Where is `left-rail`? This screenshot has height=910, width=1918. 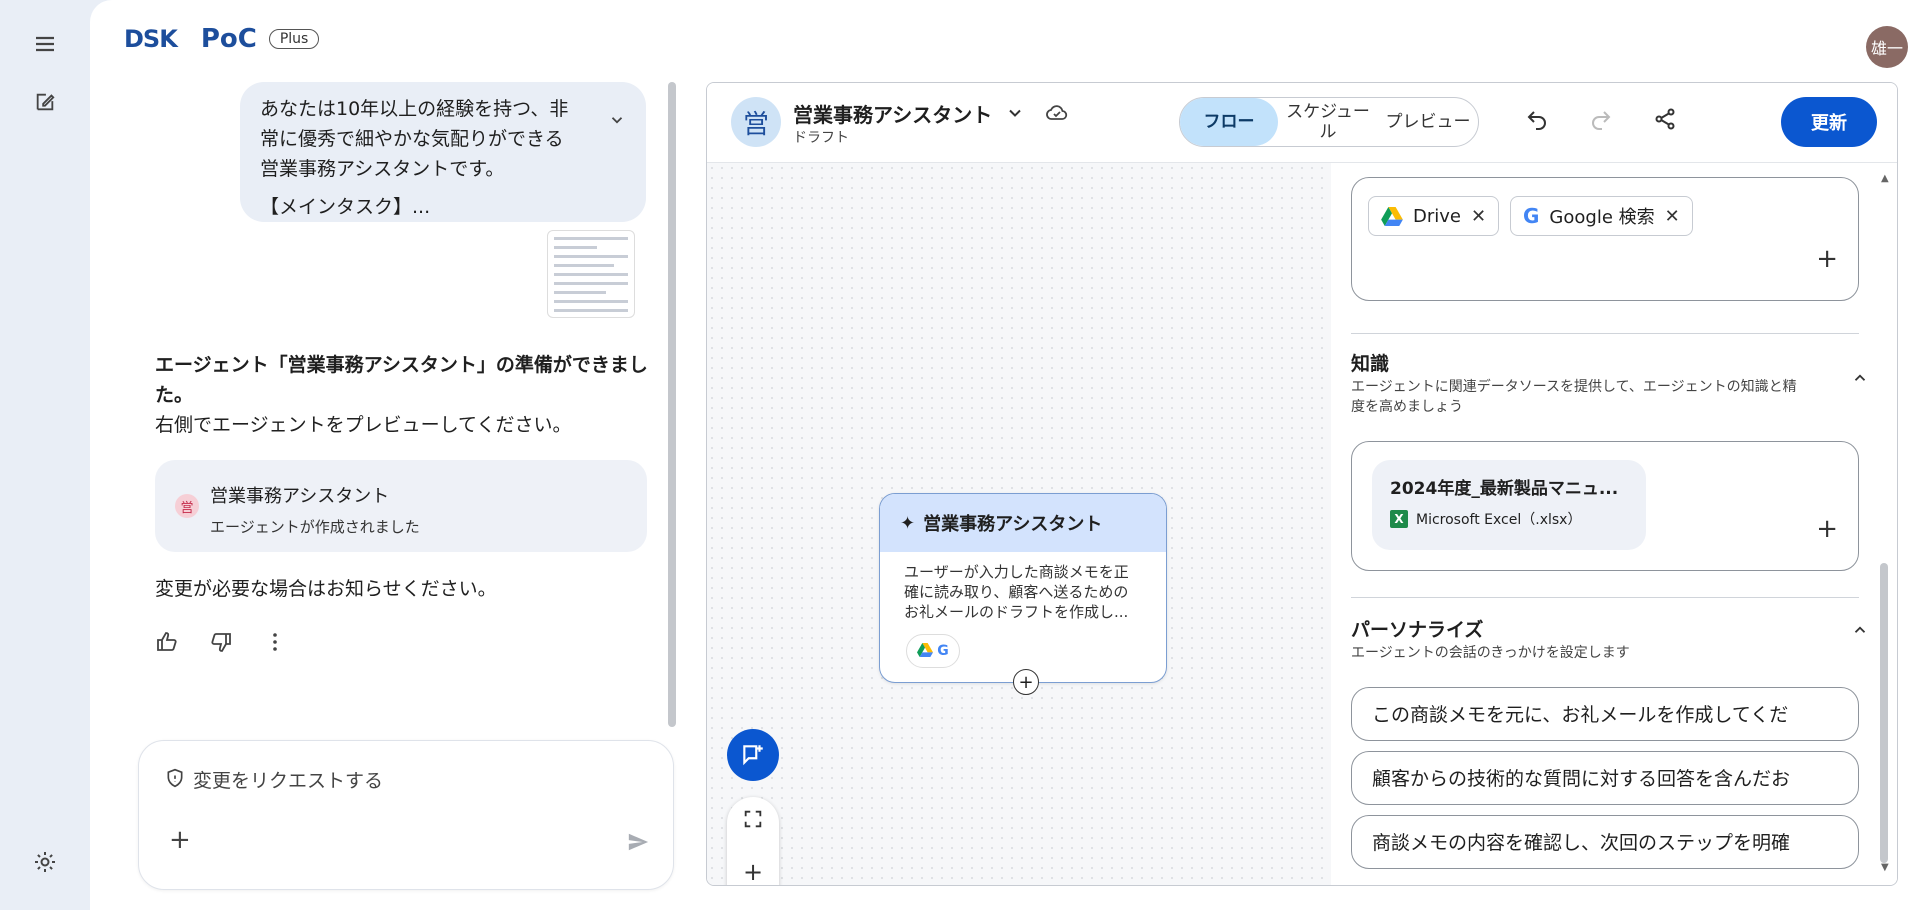 left-rail is located at coordinates (45, 455).